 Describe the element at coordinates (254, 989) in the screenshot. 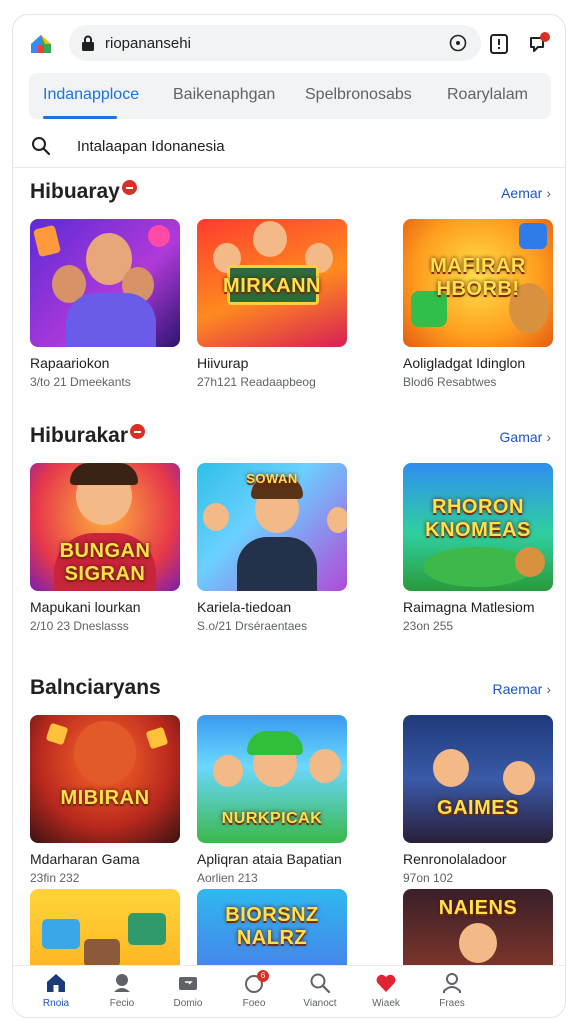

I see `nav-item-foeo: 6 Foeo` at that location.